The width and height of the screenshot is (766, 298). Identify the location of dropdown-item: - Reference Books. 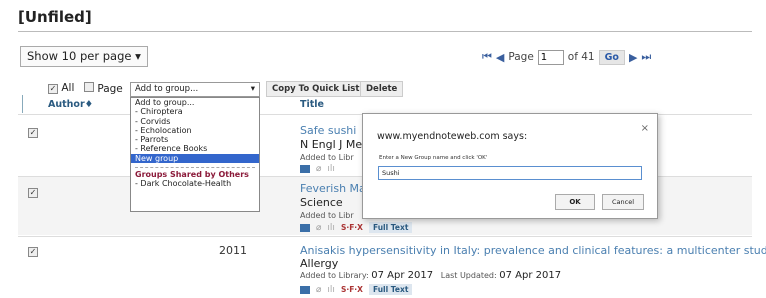
(195, 148).